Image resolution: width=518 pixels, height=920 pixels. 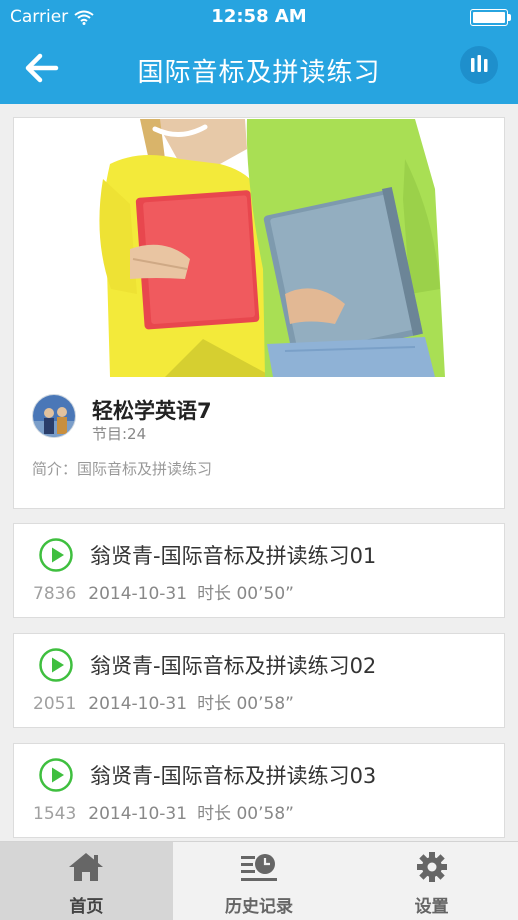 I want to click on episode-title: 翁贤青-国际音标及拼读练习03, so click(x=233, y=776).